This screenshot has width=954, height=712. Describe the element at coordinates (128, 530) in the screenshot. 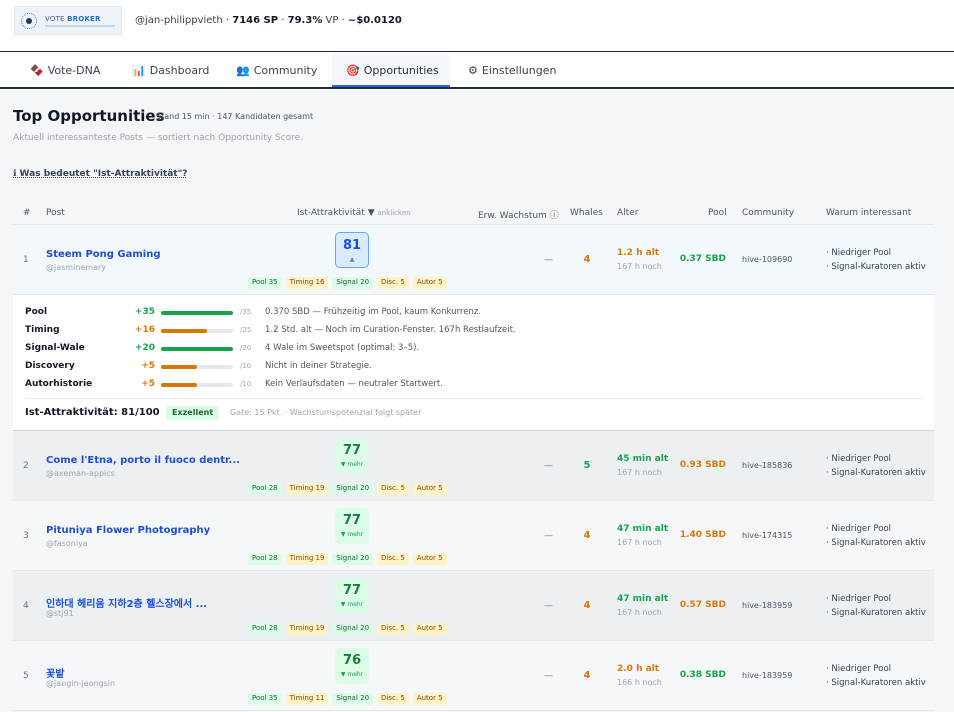

I see `post-title-link: Pituniya Flower Photography` at that location.